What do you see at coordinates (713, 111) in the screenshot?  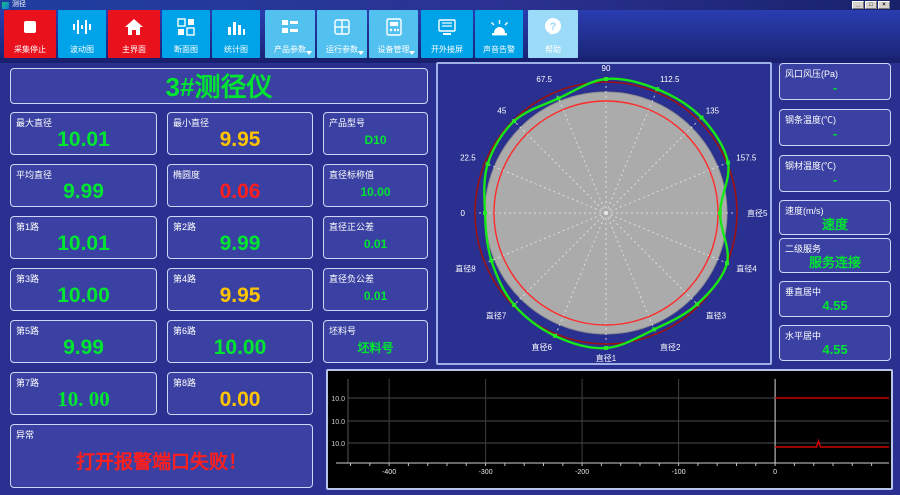 I see `svg-text: 135` at bounding box center [713, 111].